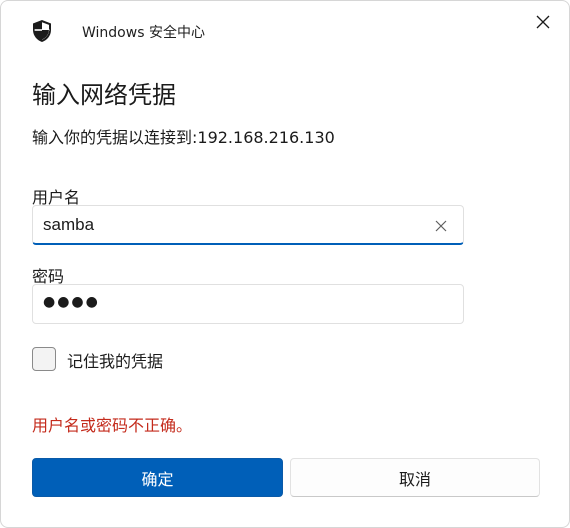  Describe the element at coordinates (233, 225) in the screenshot. I see `username-input` at that location.